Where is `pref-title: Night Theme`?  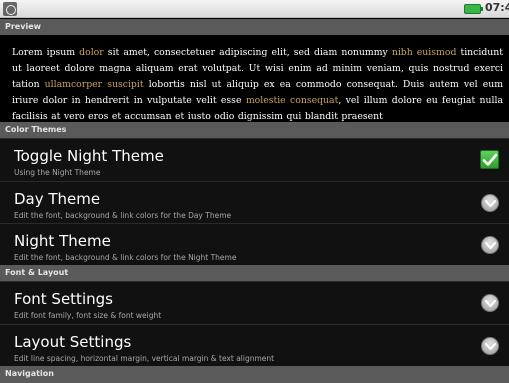
pref-title: Night Theme is located at coordinates (62, 241).